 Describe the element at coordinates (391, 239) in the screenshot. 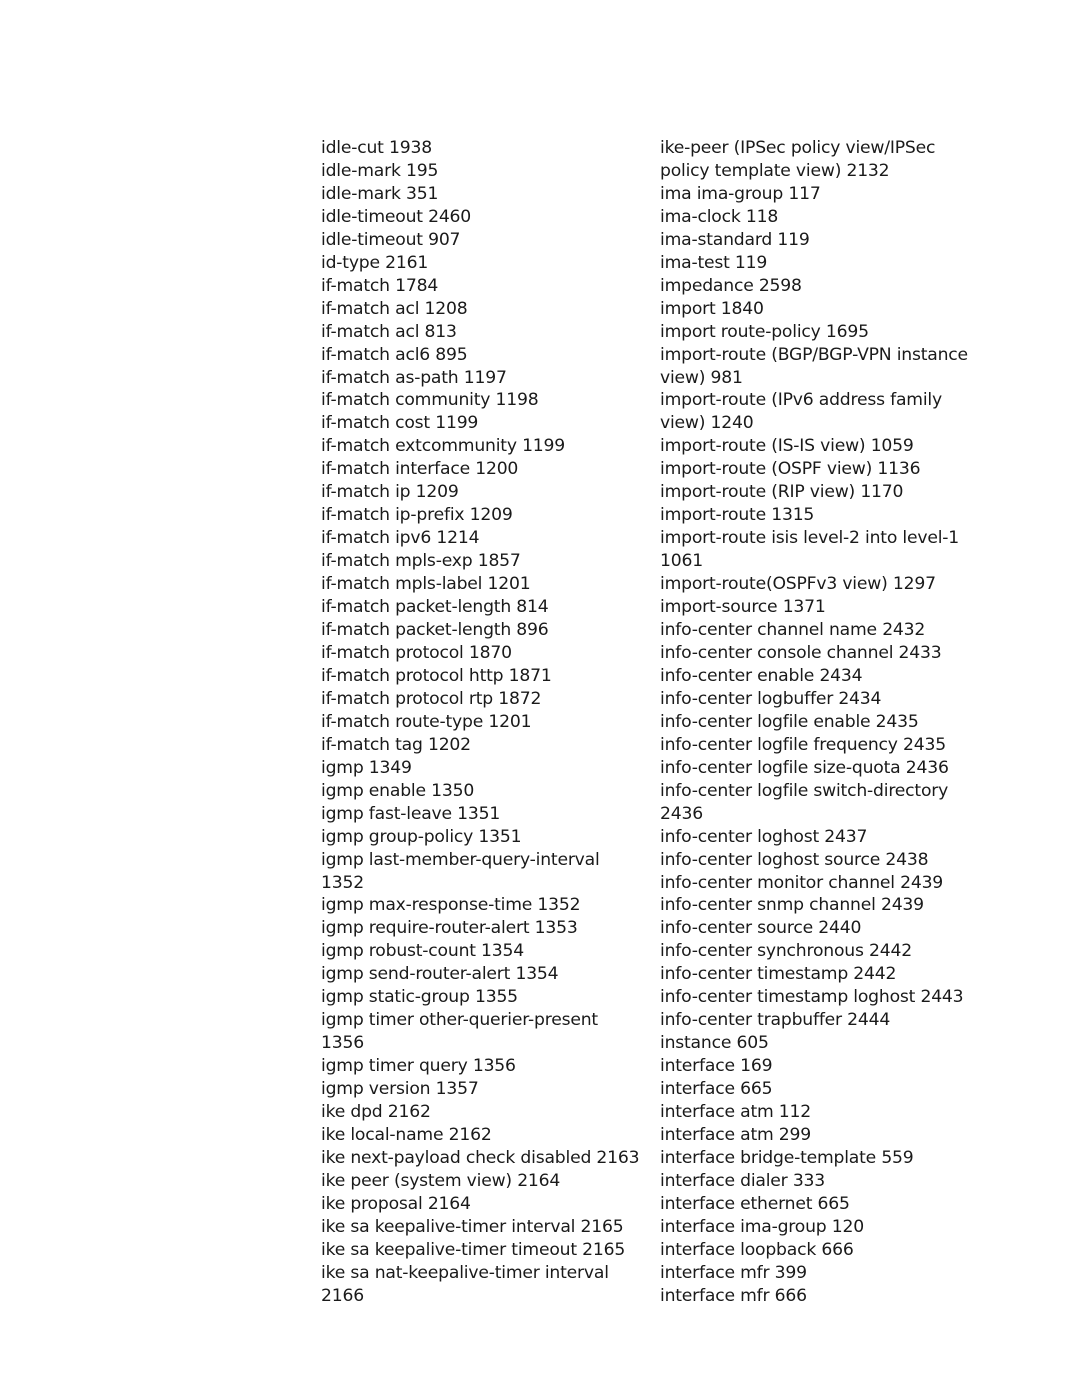

I see `index-entry: idle-timeout 907` at that location.